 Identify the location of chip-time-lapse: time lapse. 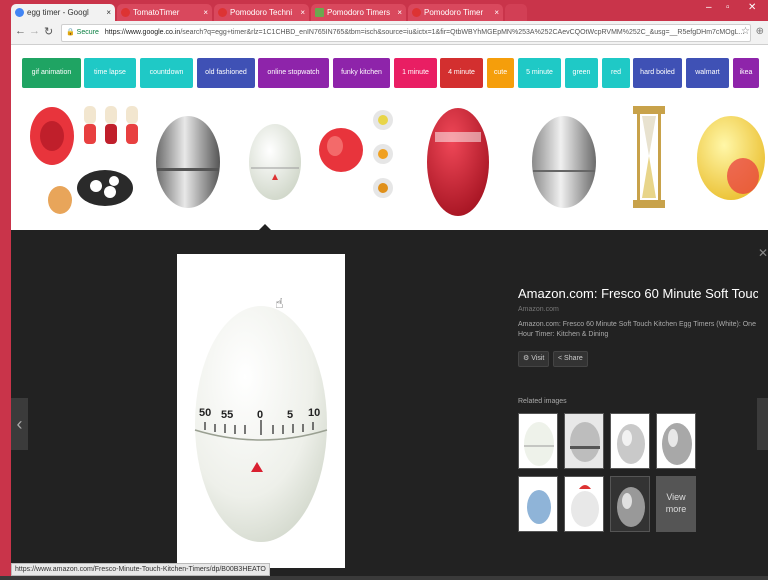
(110, 73).